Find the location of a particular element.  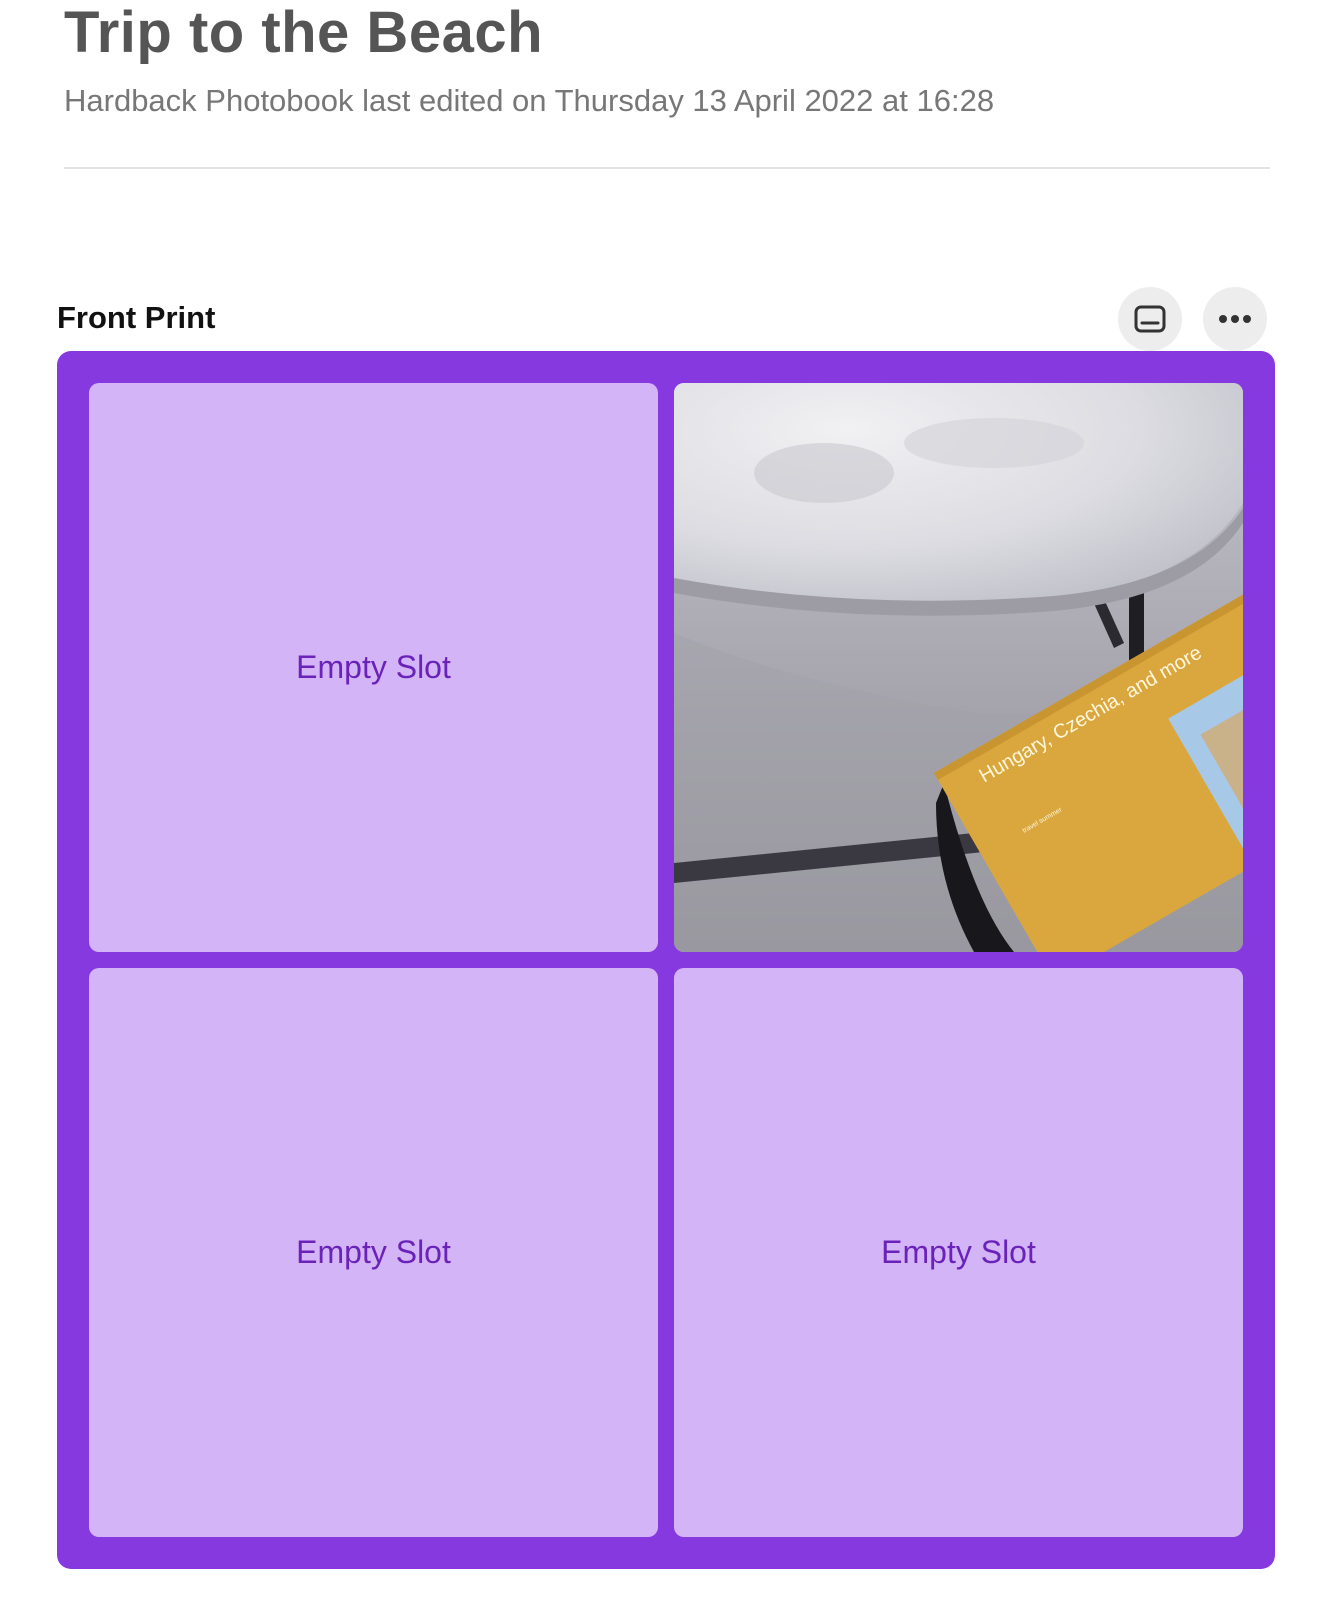

layout-button is located at coordinates (1150, 319).